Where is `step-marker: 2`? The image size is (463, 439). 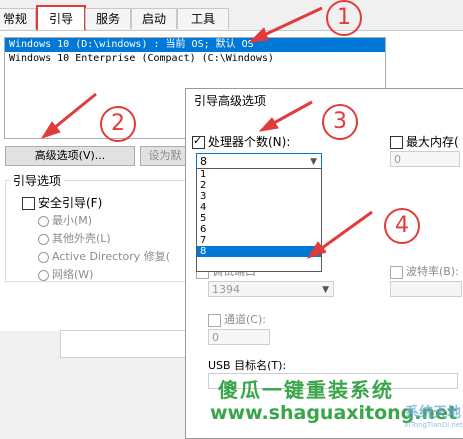 step-marker: 2 is located at coordinates (118, 124).